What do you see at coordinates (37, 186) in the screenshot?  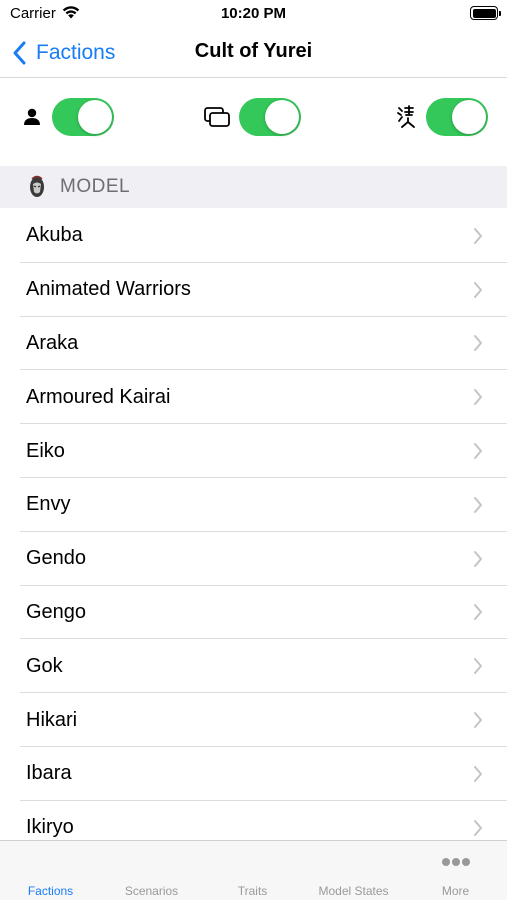 I see `model-portrait-icon` at bounding box center [37, 186].